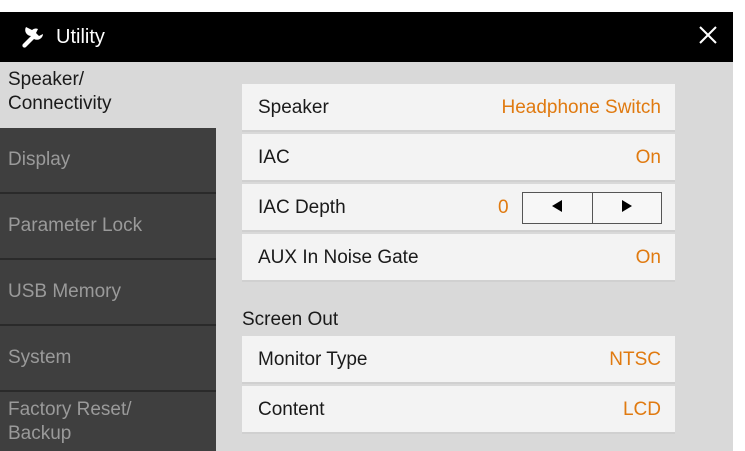 Image resolution: width=745 pixels, height=451 pixels. What do you see at coordinates (458, 158) in the screenshot?
I see `iac-row: IAC On` at bounding box center [458, 158].